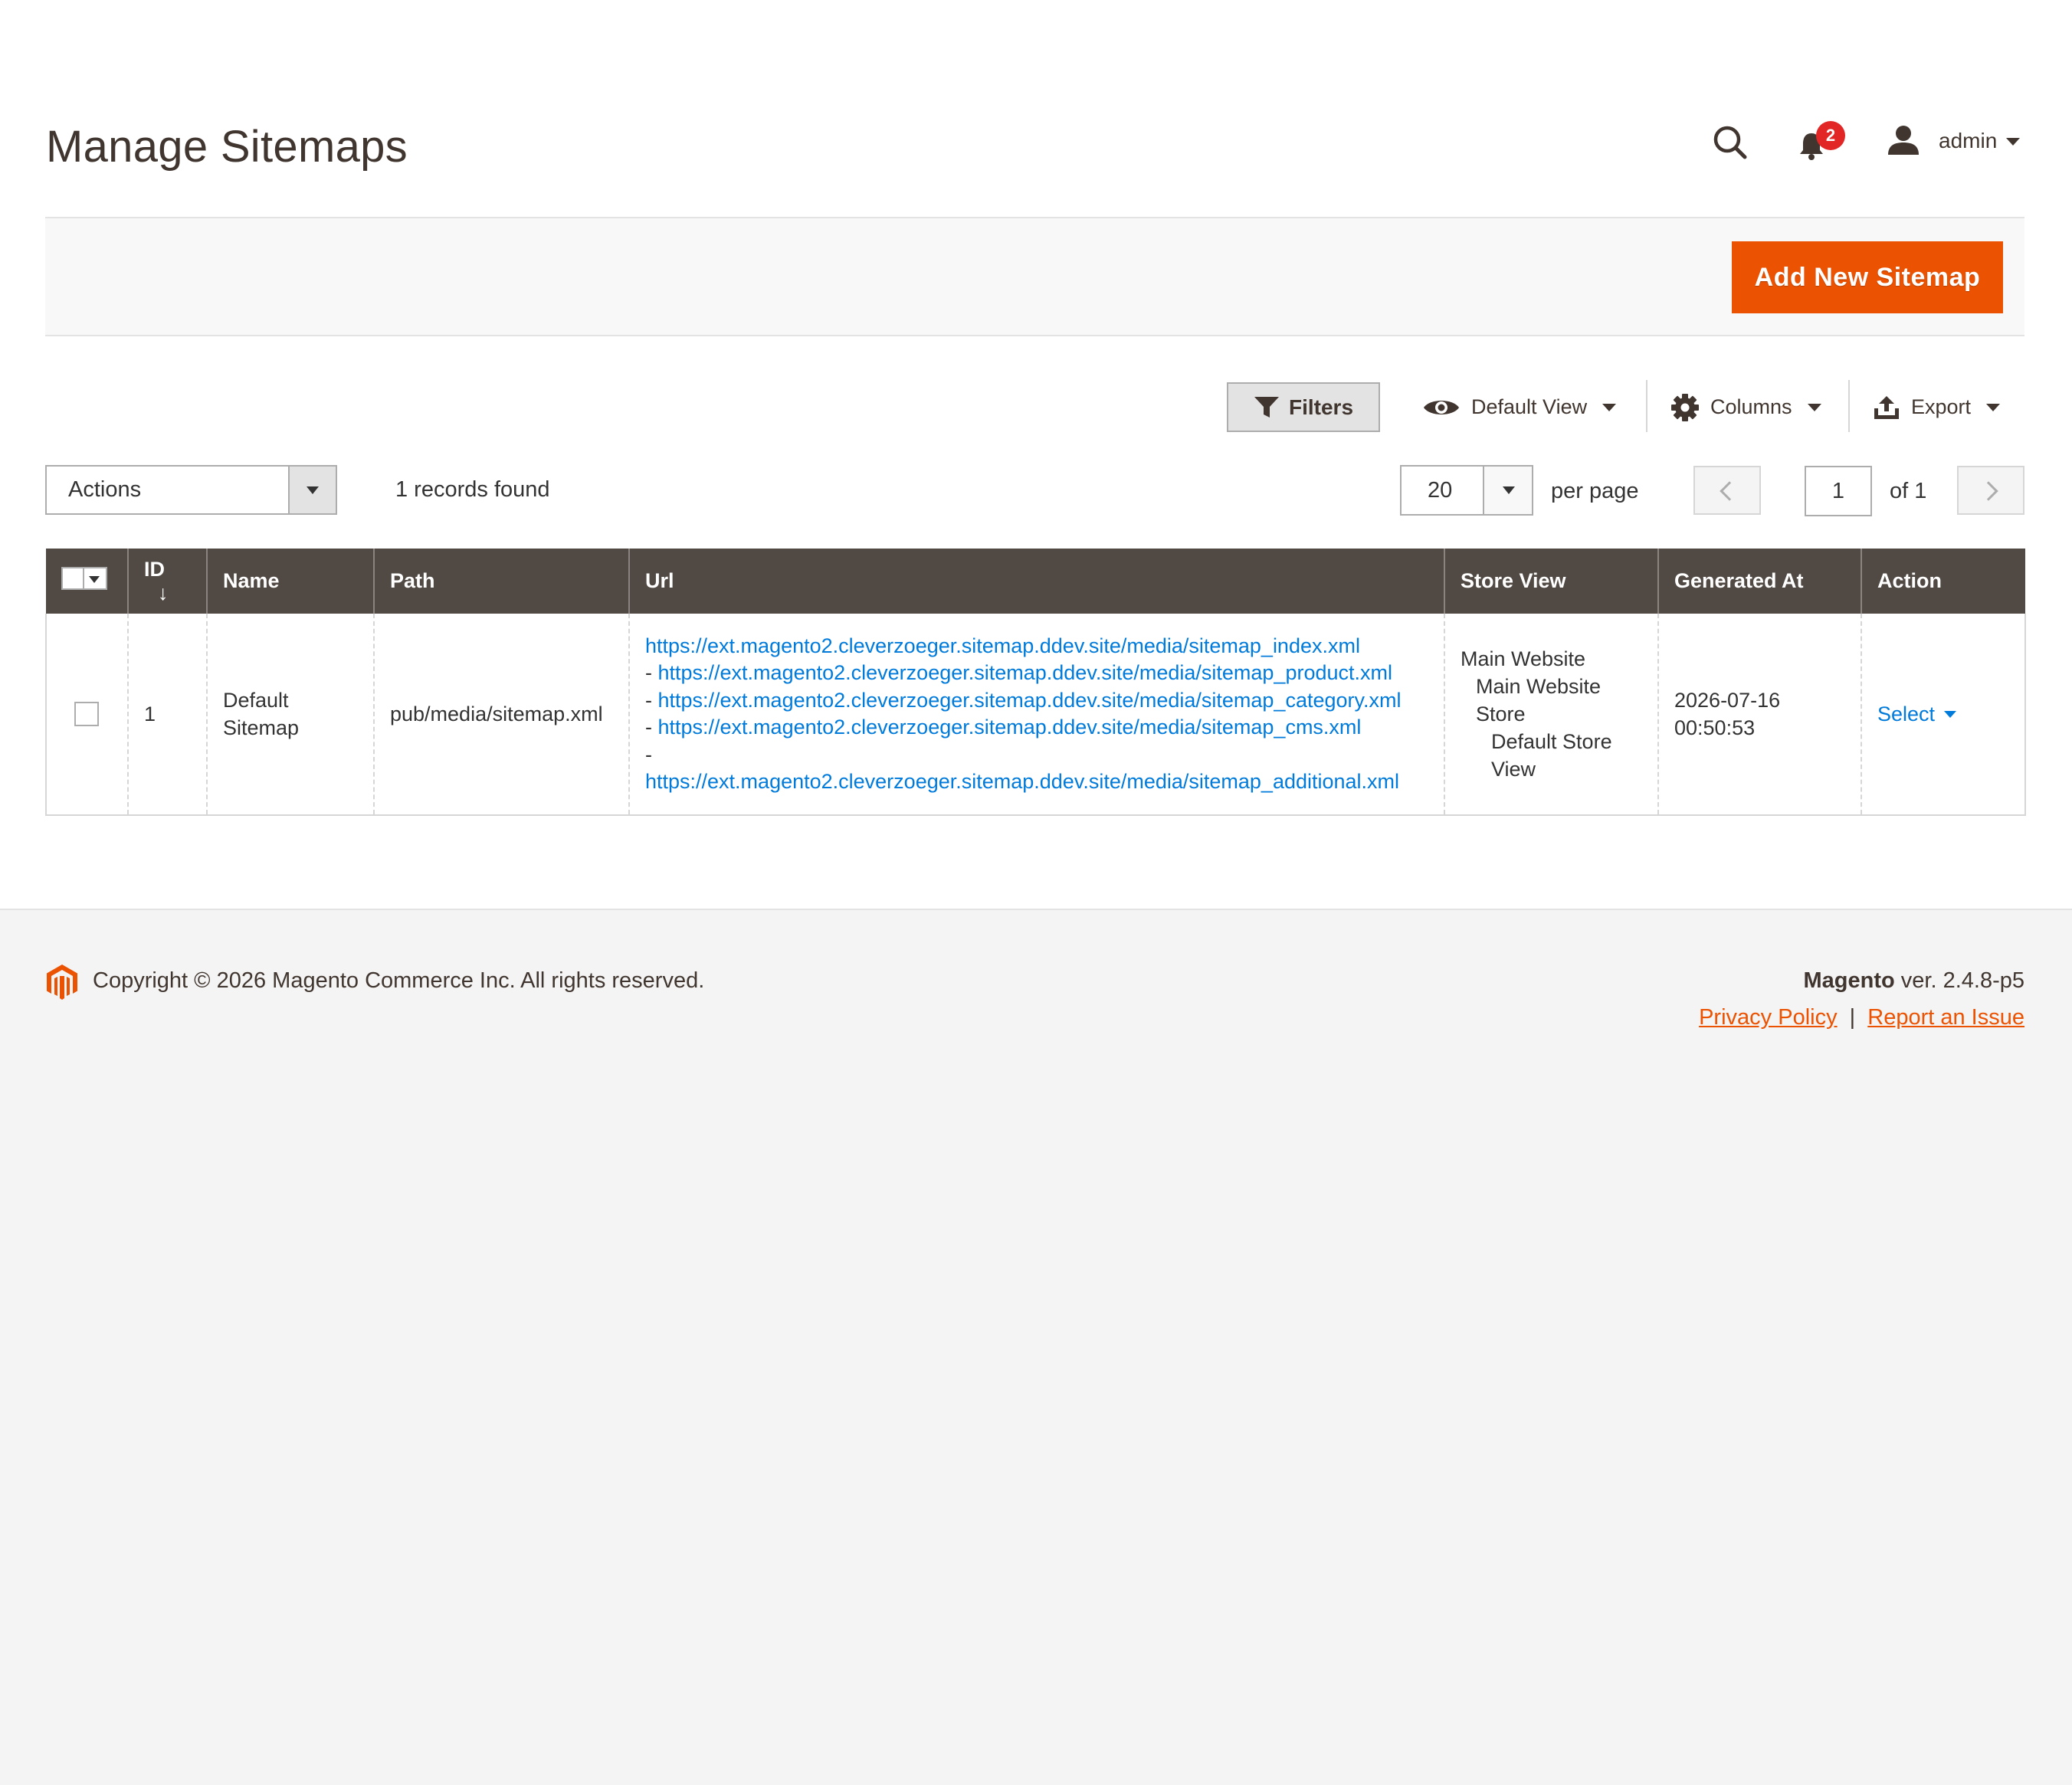 The height and width of the screenshot is (1785, 2072). Describe the element at coordinates (1908, 491) in the screenshot. I see `page-total: of 1` at that location.